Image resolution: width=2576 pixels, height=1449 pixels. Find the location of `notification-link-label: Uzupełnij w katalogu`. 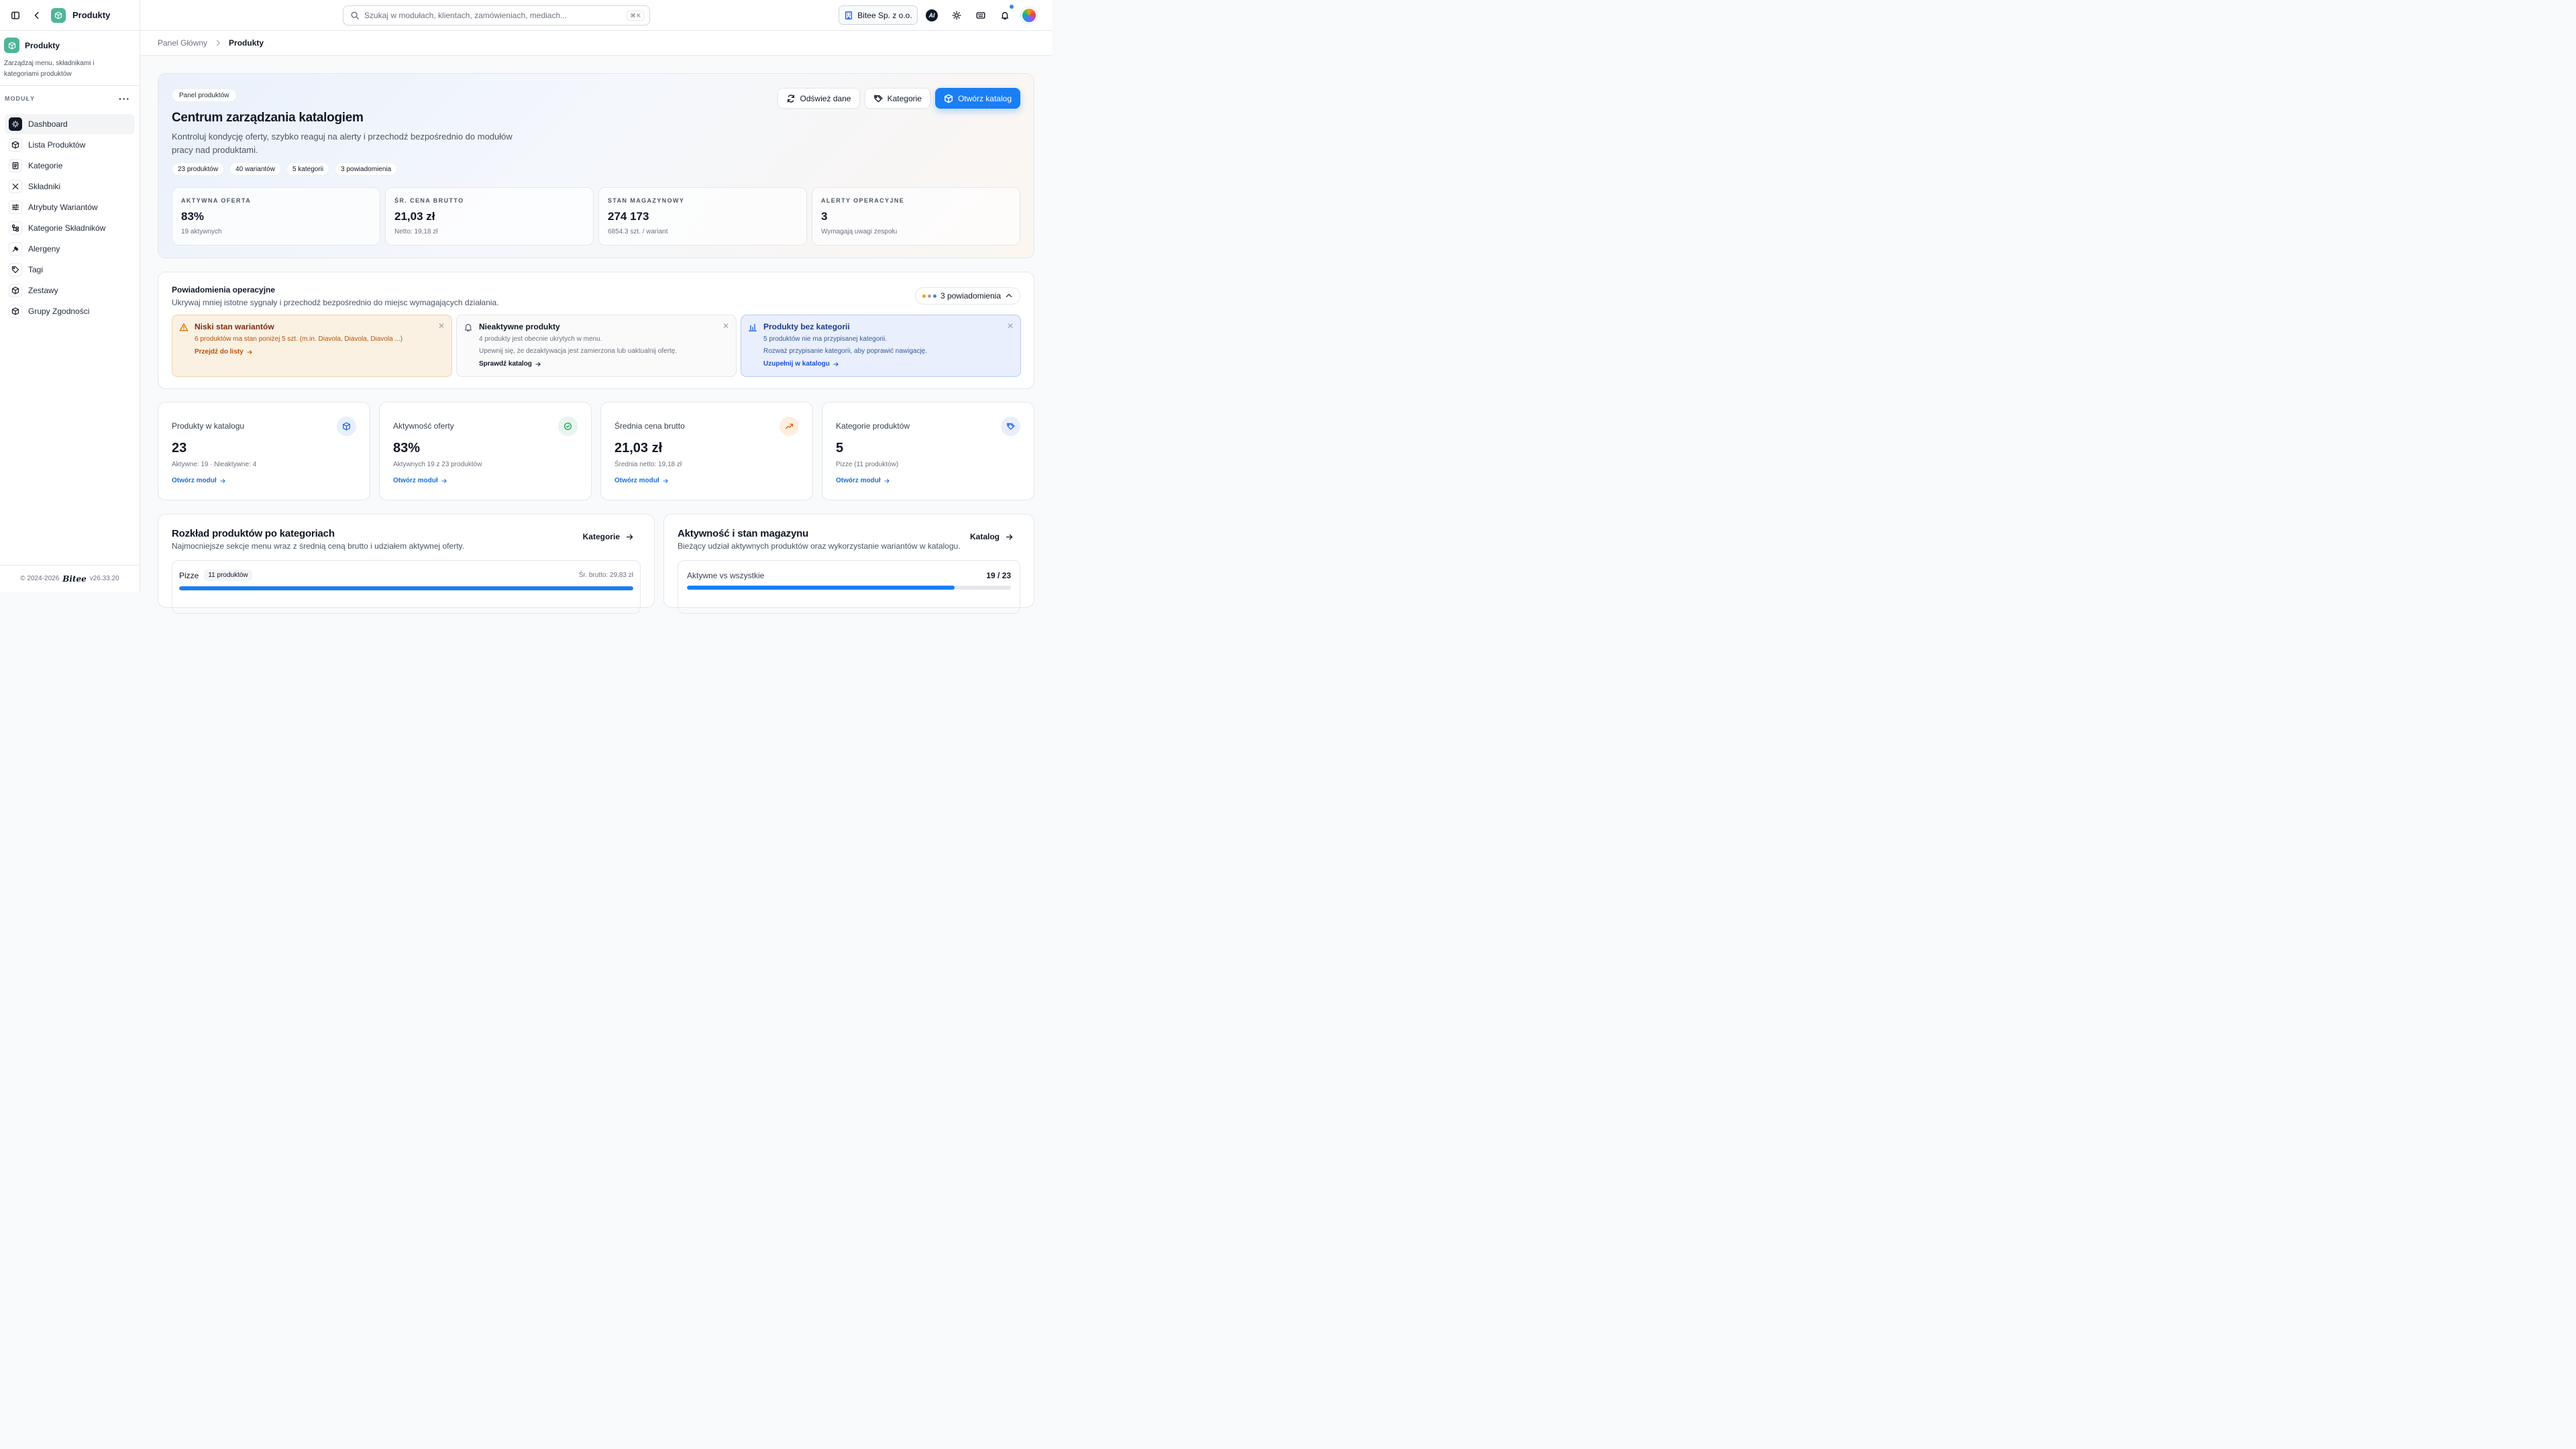

notification-link-label: Uzupełnij w katalogu is located at coordinates (796, 364).